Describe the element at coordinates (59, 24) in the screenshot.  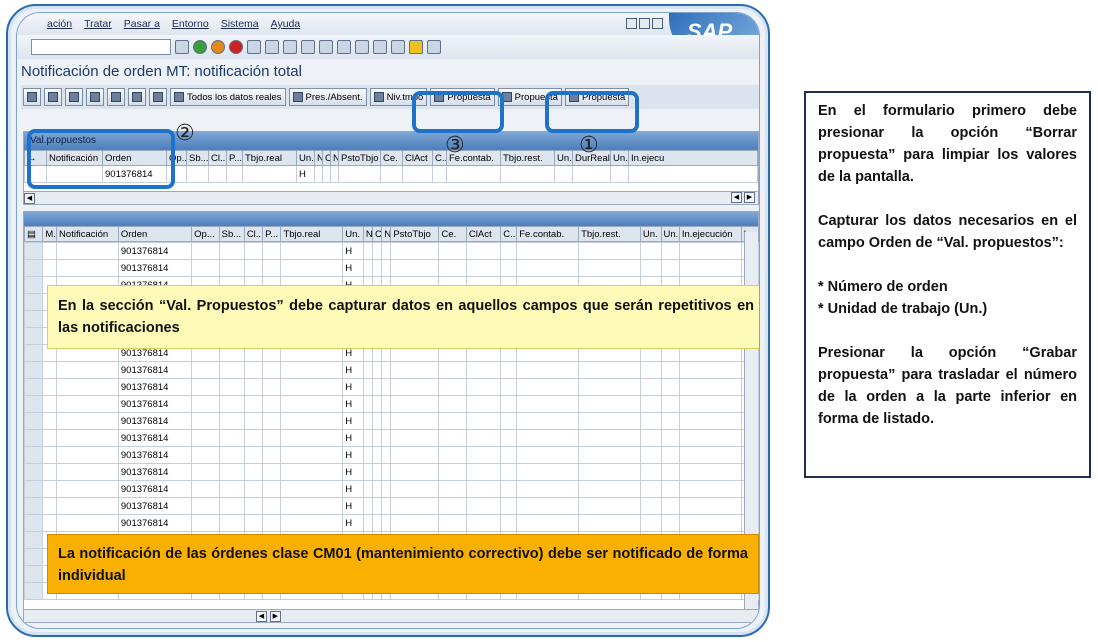
I see `menu-item-notificacion: ación` at that location.